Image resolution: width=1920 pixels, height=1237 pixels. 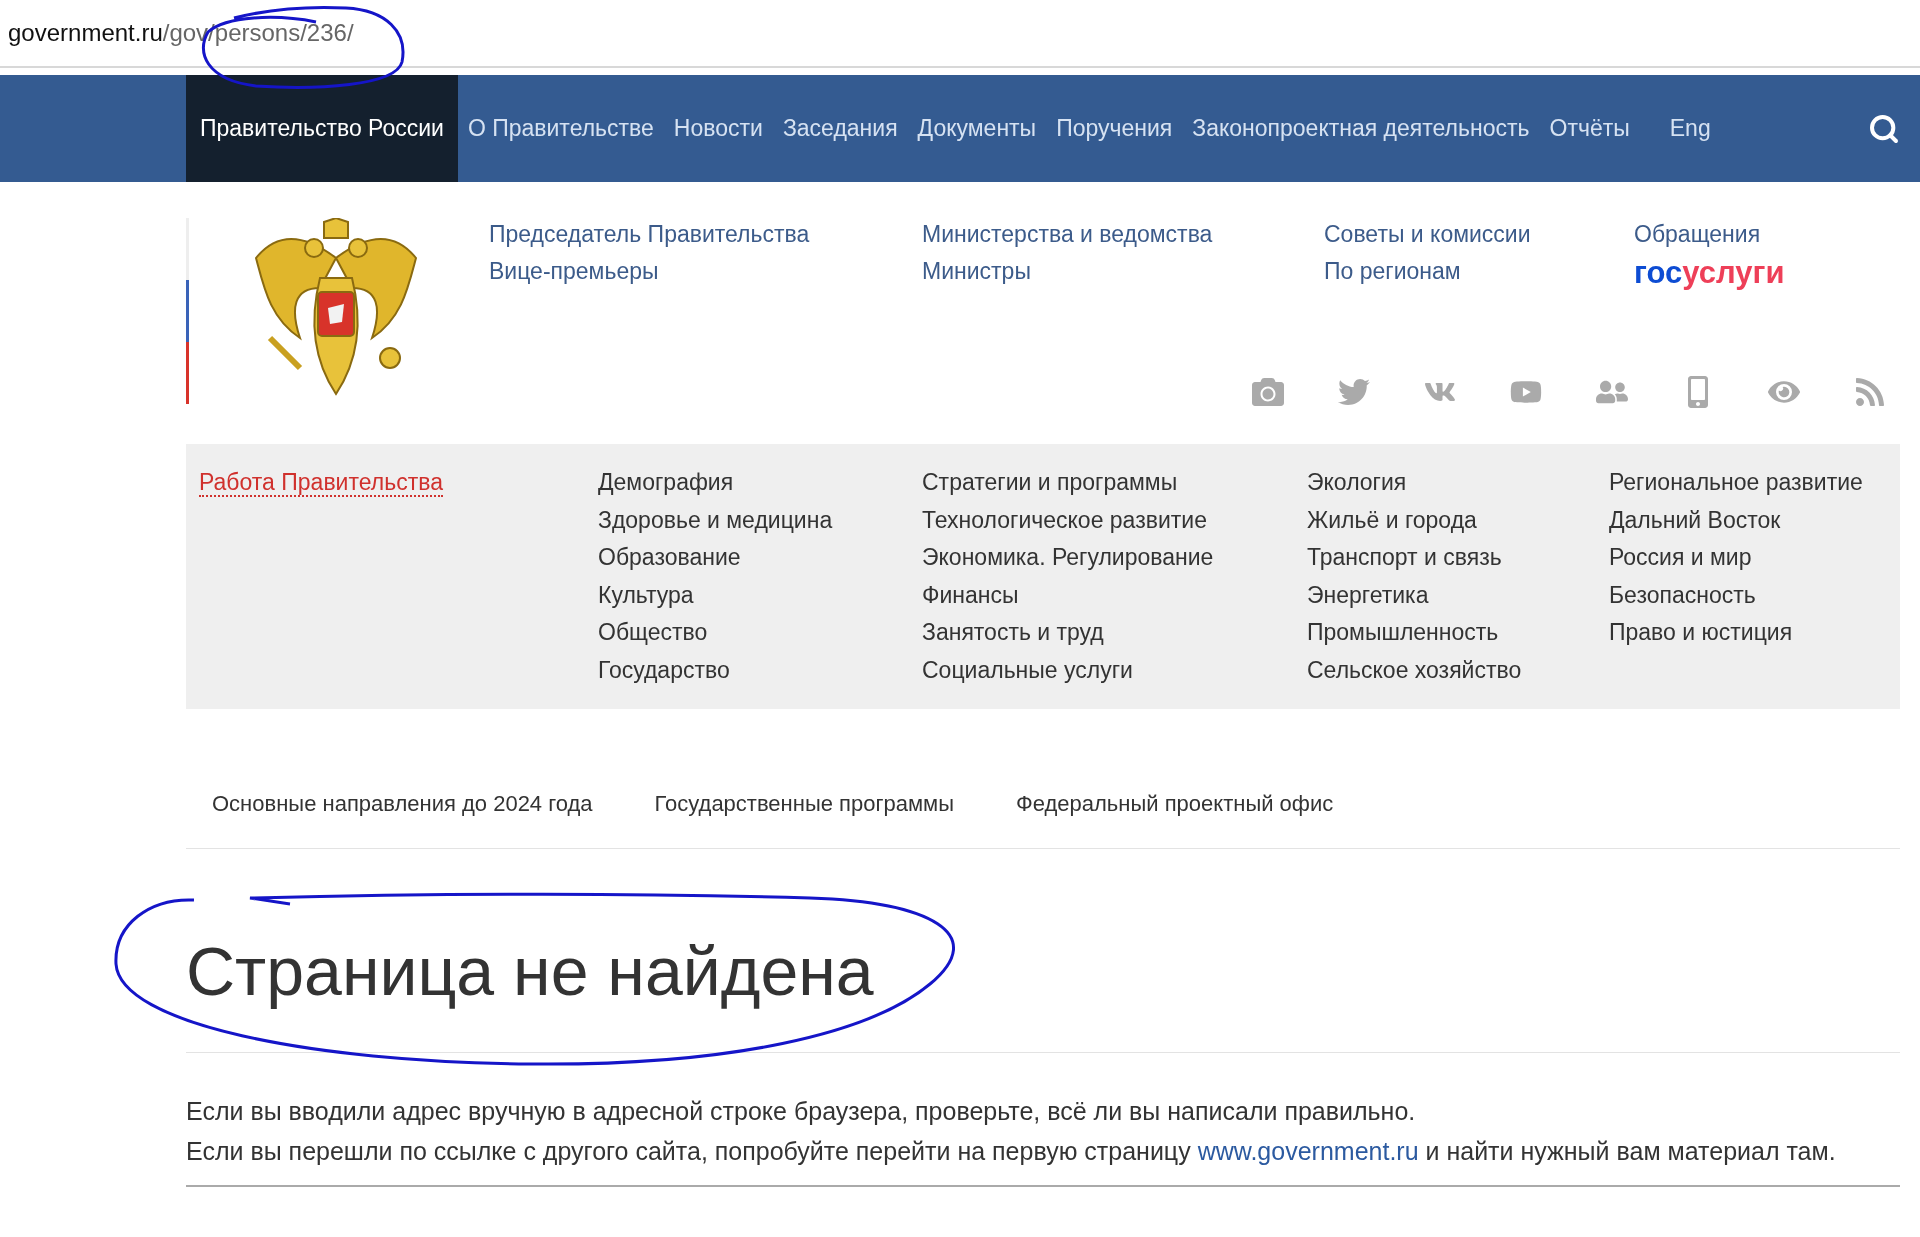 I want to click on subnav-link: Основные направления до 2024 года, so click(x=402, y=803).